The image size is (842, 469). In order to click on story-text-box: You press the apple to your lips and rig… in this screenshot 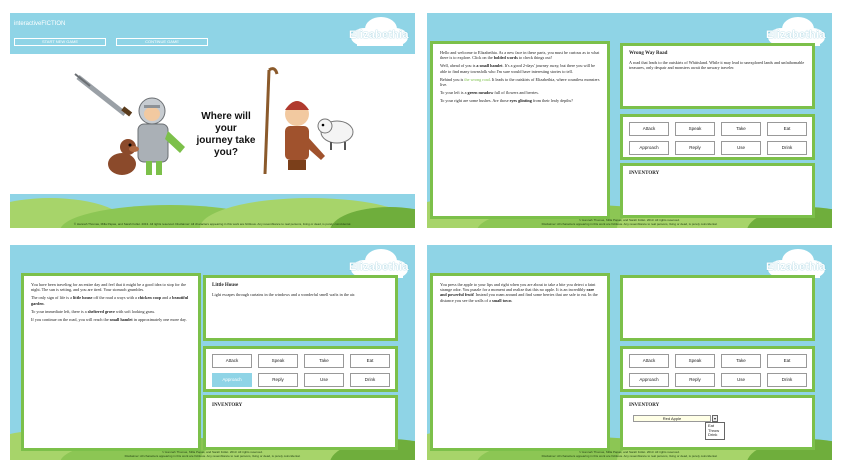, I will do `click(520, 362)`.